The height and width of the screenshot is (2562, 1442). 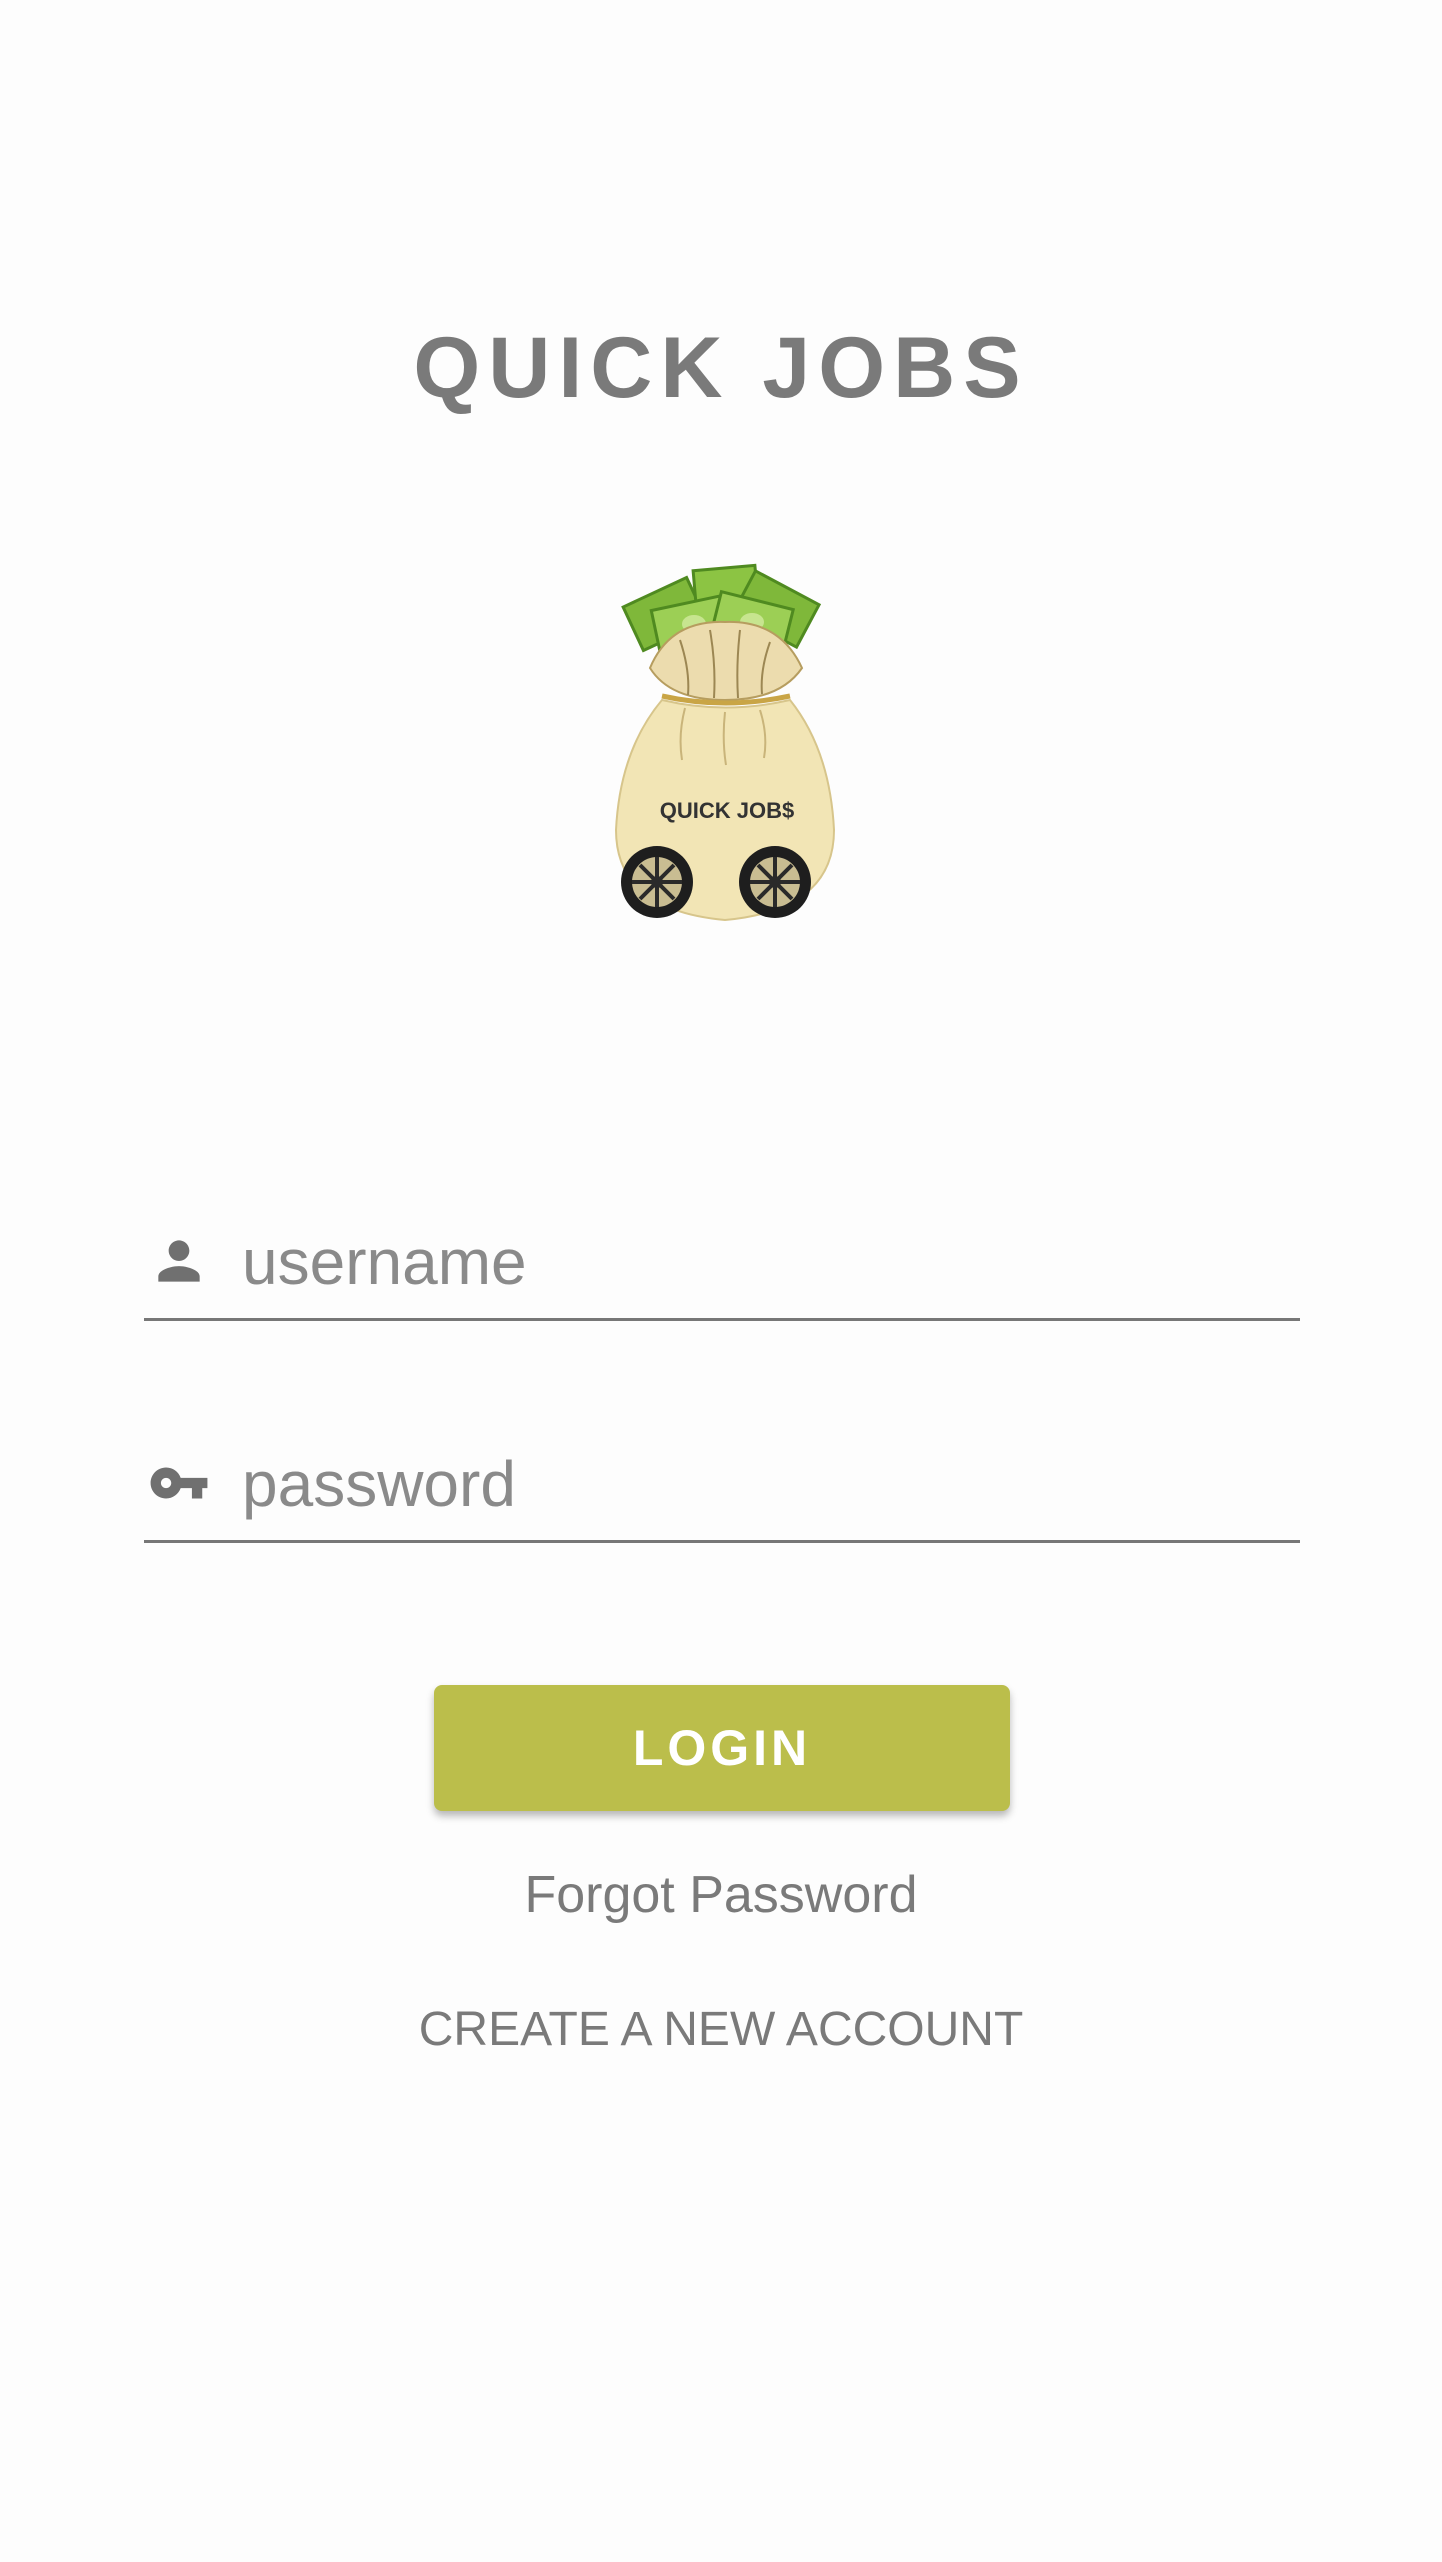 What do you see at coordinates (721, 368) in the screenshot?
I see `app-title: QUICK JOBS` at bounding box center [721, 368].